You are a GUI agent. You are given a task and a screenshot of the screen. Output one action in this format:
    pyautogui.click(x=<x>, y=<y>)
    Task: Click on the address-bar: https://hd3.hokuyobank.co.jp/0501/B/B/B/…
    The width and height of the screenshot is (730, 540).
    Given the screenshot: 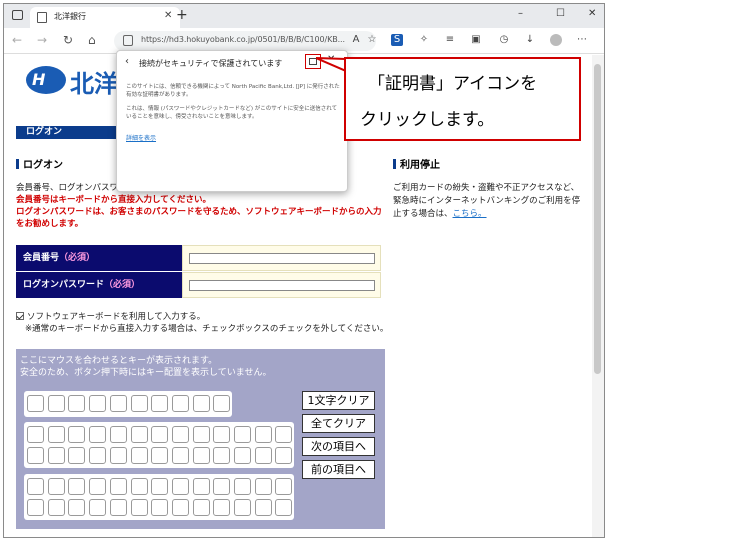 What is the action you would take?
    pyautogui.click(x=245, y=41)
    